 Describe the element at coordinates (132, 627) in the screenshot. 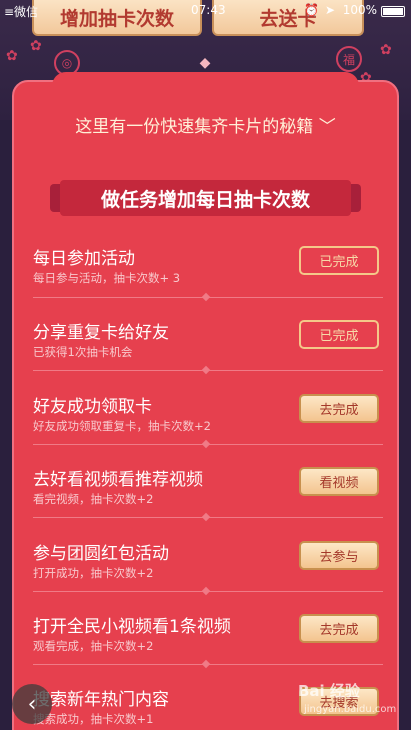

I see `task-title: 打开全民小视频看1条视频` at that location.